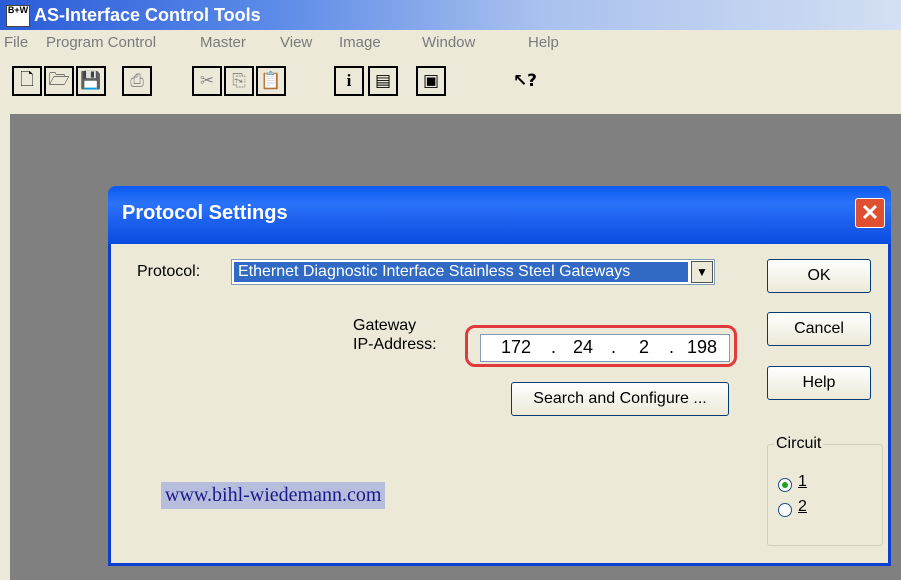 The image size is (901, 580). I want to click on website-link: www.bihl-wiedemann.com, so click(273, 495).